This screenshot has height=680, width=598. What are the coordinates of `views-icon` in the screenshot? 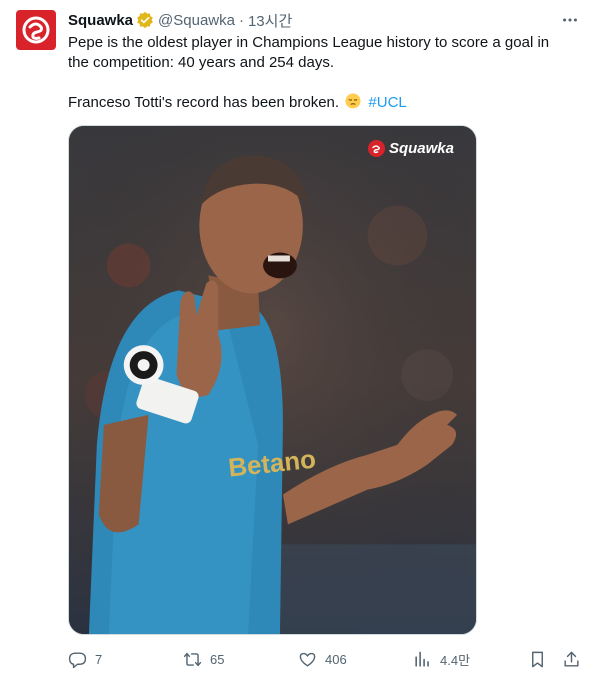 It's located at (422, 659).